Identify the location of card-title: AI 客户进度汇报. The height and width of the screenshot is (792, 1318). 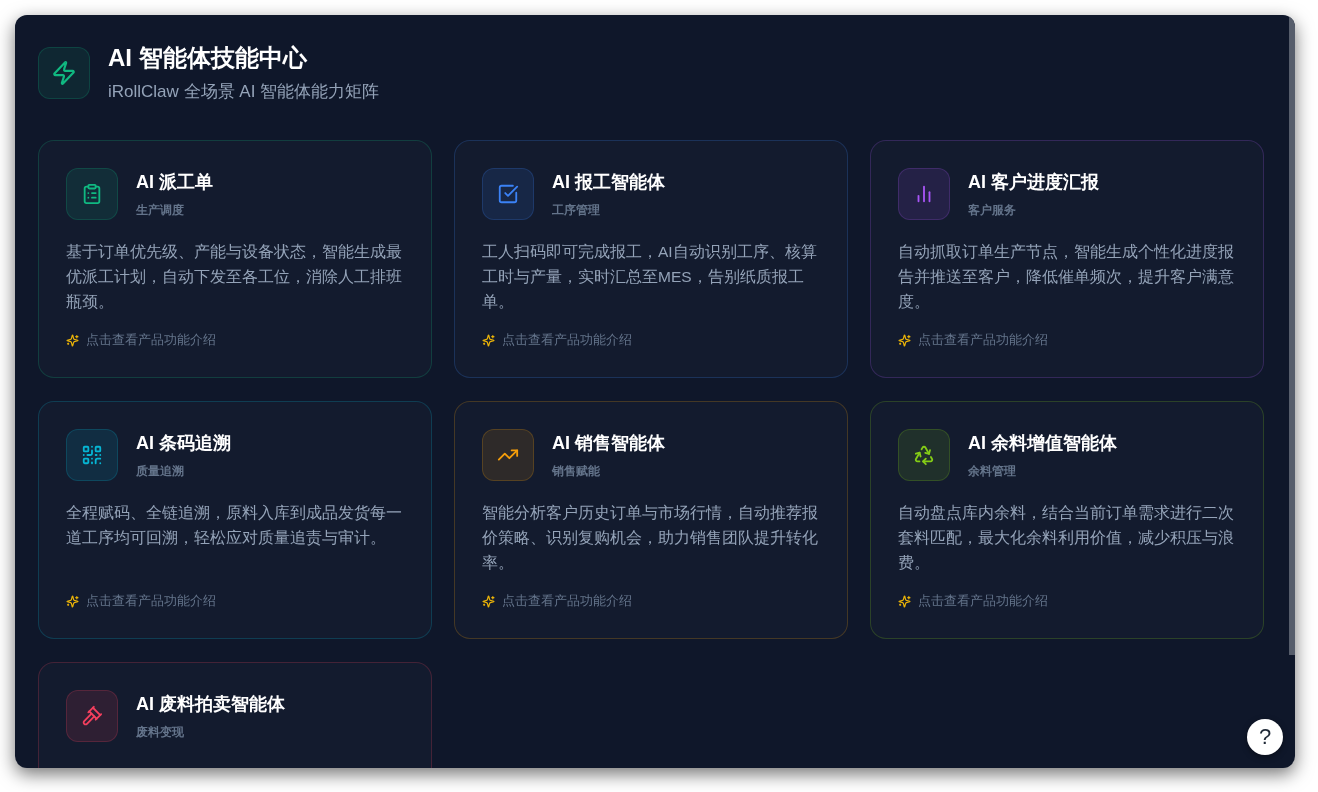
(1033, 182).